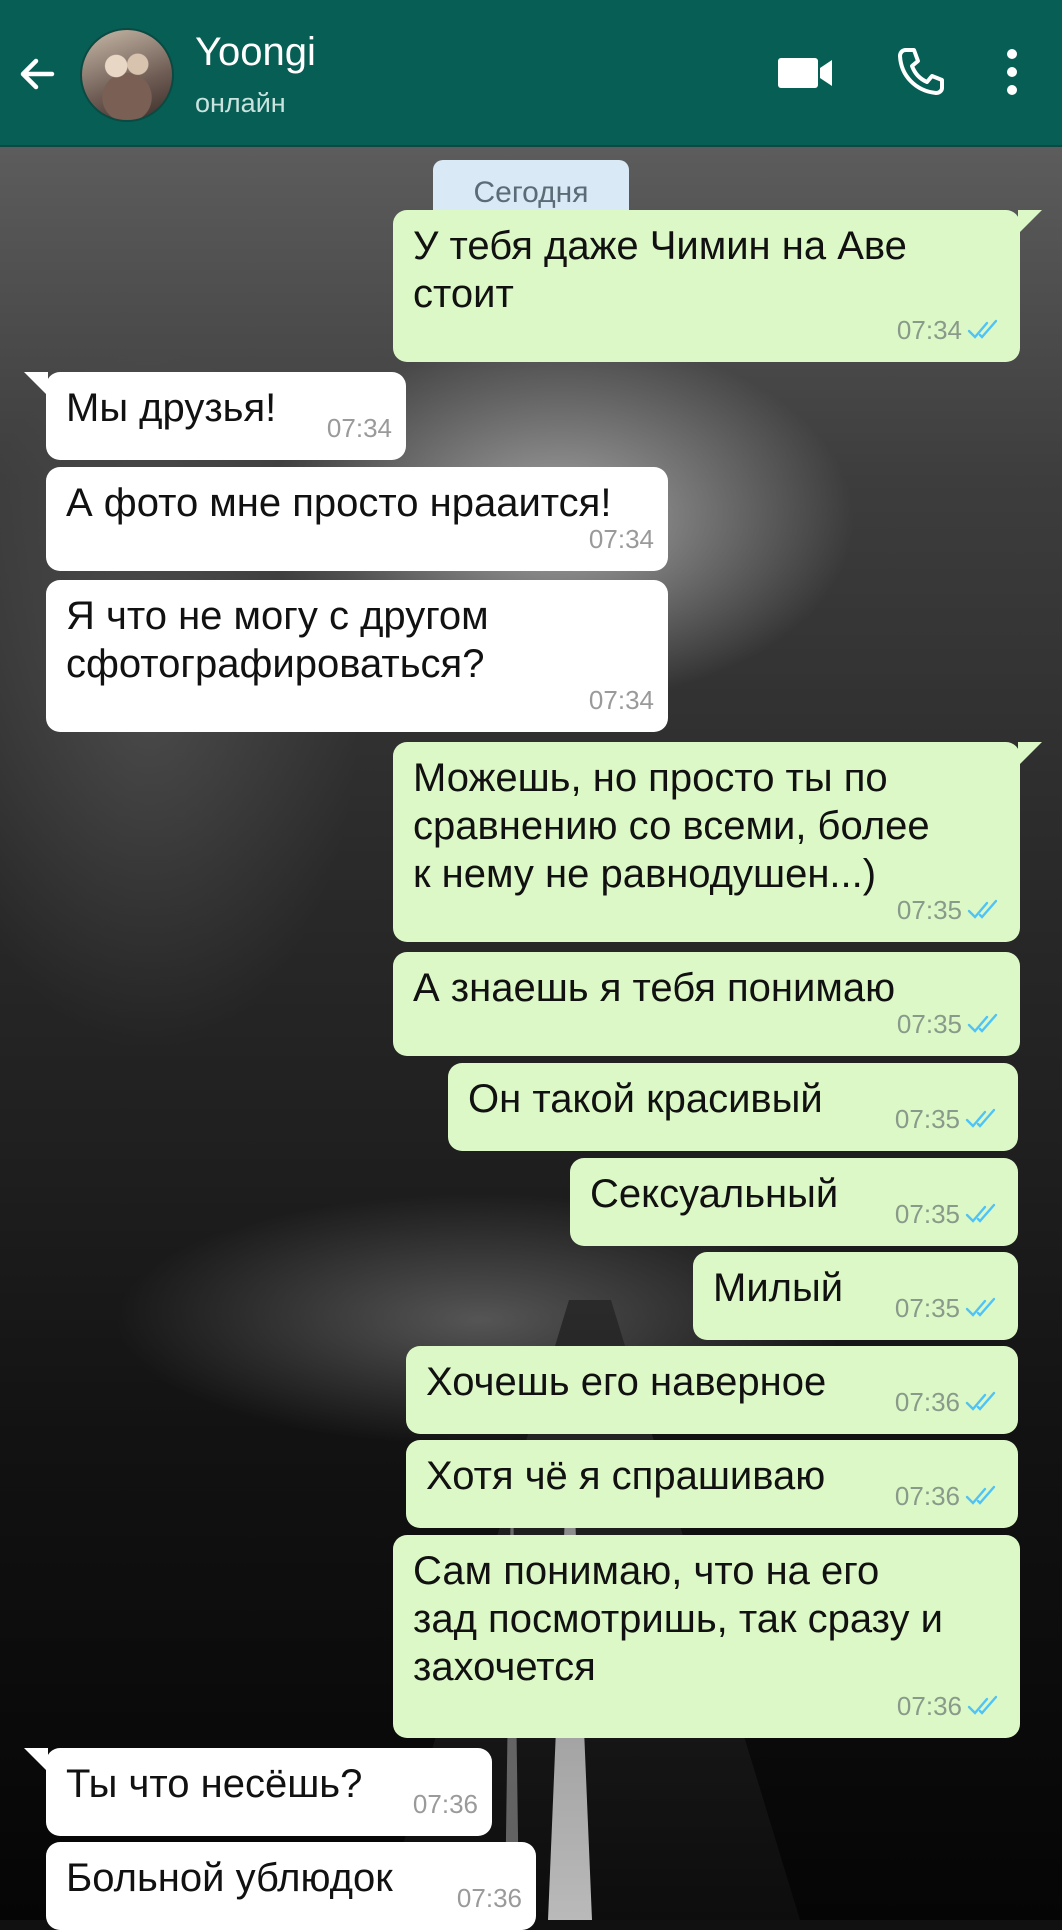 This screenshot has height=1930, width=1062. What do you see at coordinates (794, 1202) in the screenshot?
I see `outgoing-message-bubble: Сексуальный 07:35` at bounding box center [794, 1202].